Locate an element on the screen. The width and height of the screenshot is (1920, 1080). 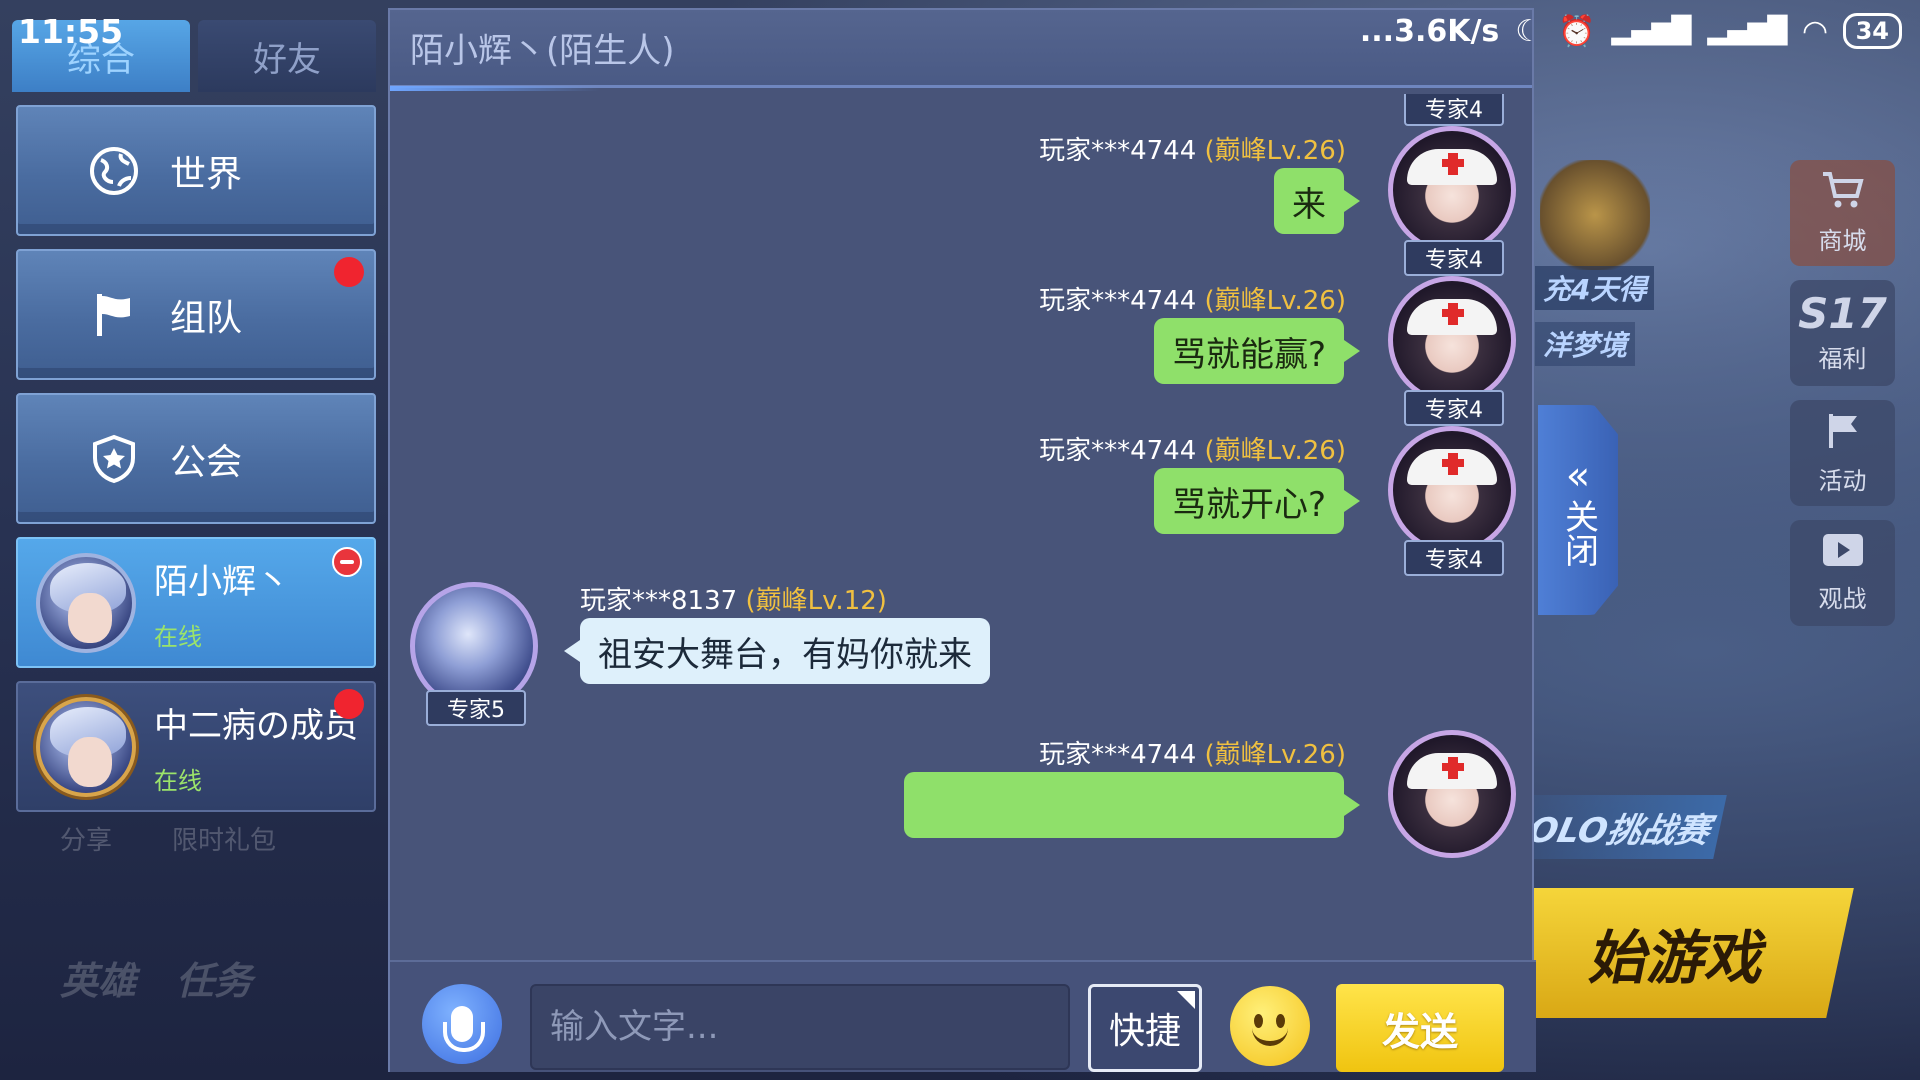
contact-item-active: 陌小辉丶 在线 is located at coordinates (196, 602).